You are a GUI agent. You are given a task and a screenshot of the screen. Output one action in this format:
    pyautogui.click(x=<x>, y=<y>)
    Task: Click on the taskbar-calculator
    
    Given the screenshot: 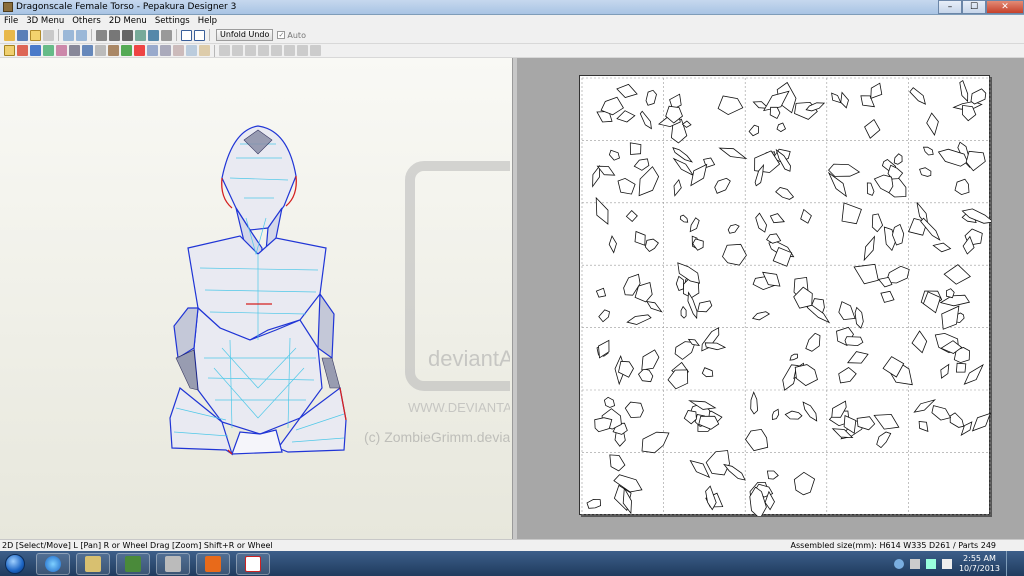 What is the action you would take?
    pyautogui.click(x=173, y=563)
    